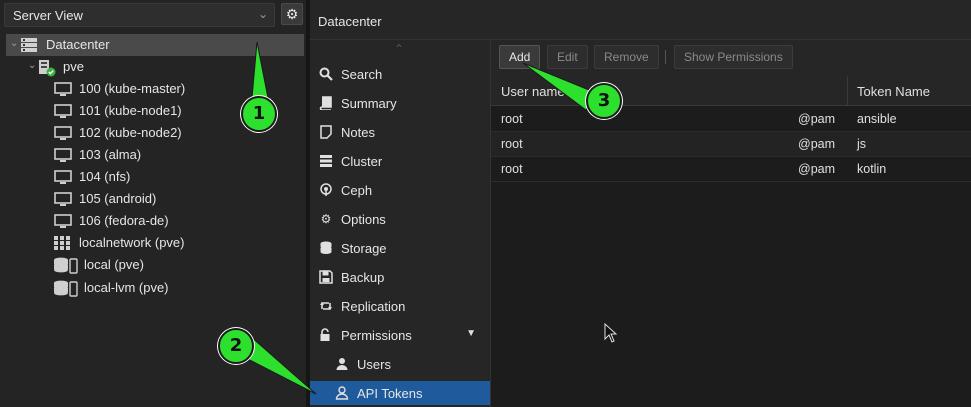 The height and width of the screenshot is (407, 971). What do you see at coordinates (400, 161) in the screenshot?
I see `nav-item-cluster: Cluster` at bounding box center [400, 161].